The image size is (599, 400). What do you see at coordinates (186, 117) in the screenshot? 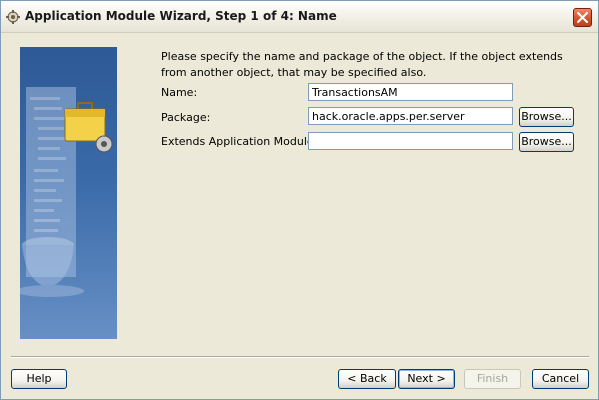
I see `package-label: Package:` at bounding box center [186, 117].